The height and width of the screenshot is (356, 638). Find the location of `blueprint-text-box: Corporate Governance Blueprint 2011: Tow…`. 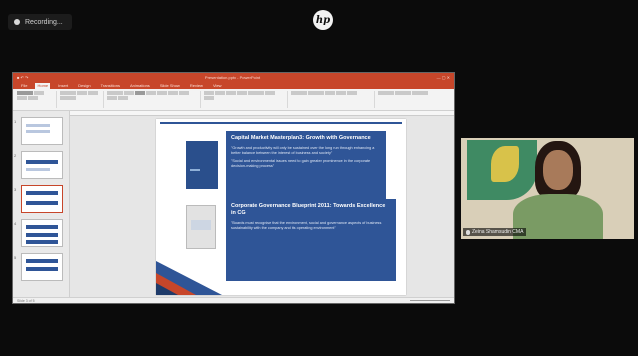

blueprint-text-box: Corporate Governance Blueprint 2011: Tow… is located at coordinates (311, 240).